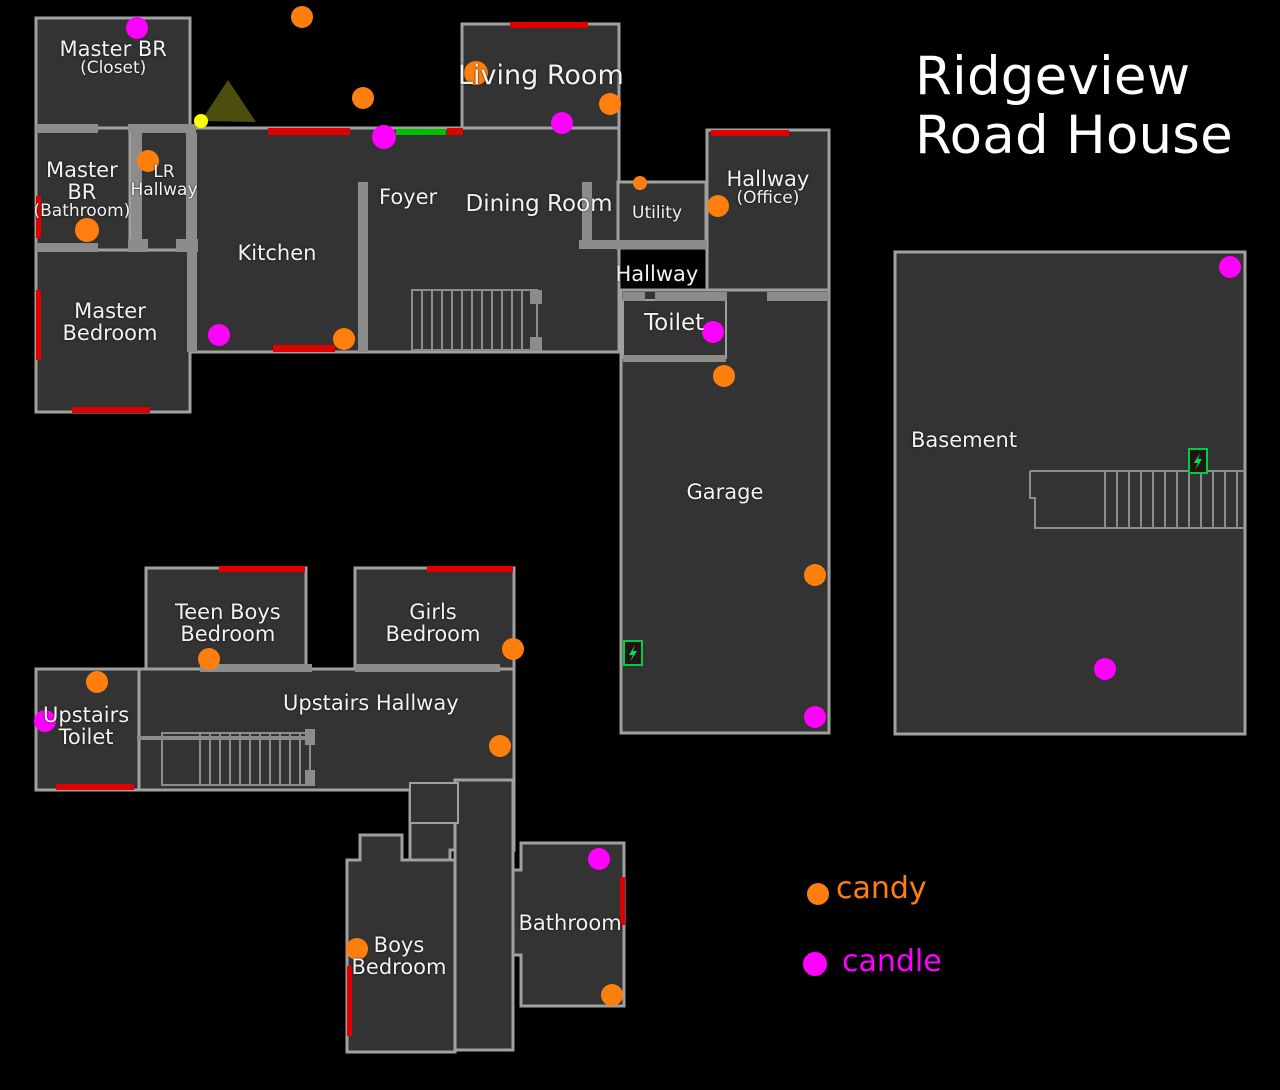 The width and height of the screenshot is (1280, 1090). I want to click on room-shape-master-bedroom, so click(113, 331).